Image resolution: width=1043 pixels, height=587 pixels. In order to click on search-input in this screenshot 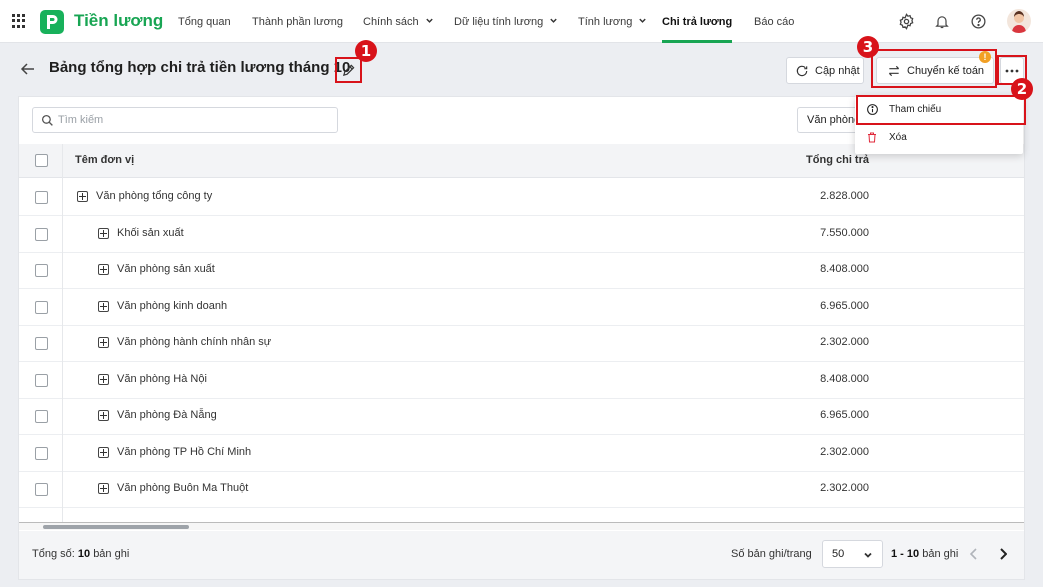, I will do `click(193, 120)`.